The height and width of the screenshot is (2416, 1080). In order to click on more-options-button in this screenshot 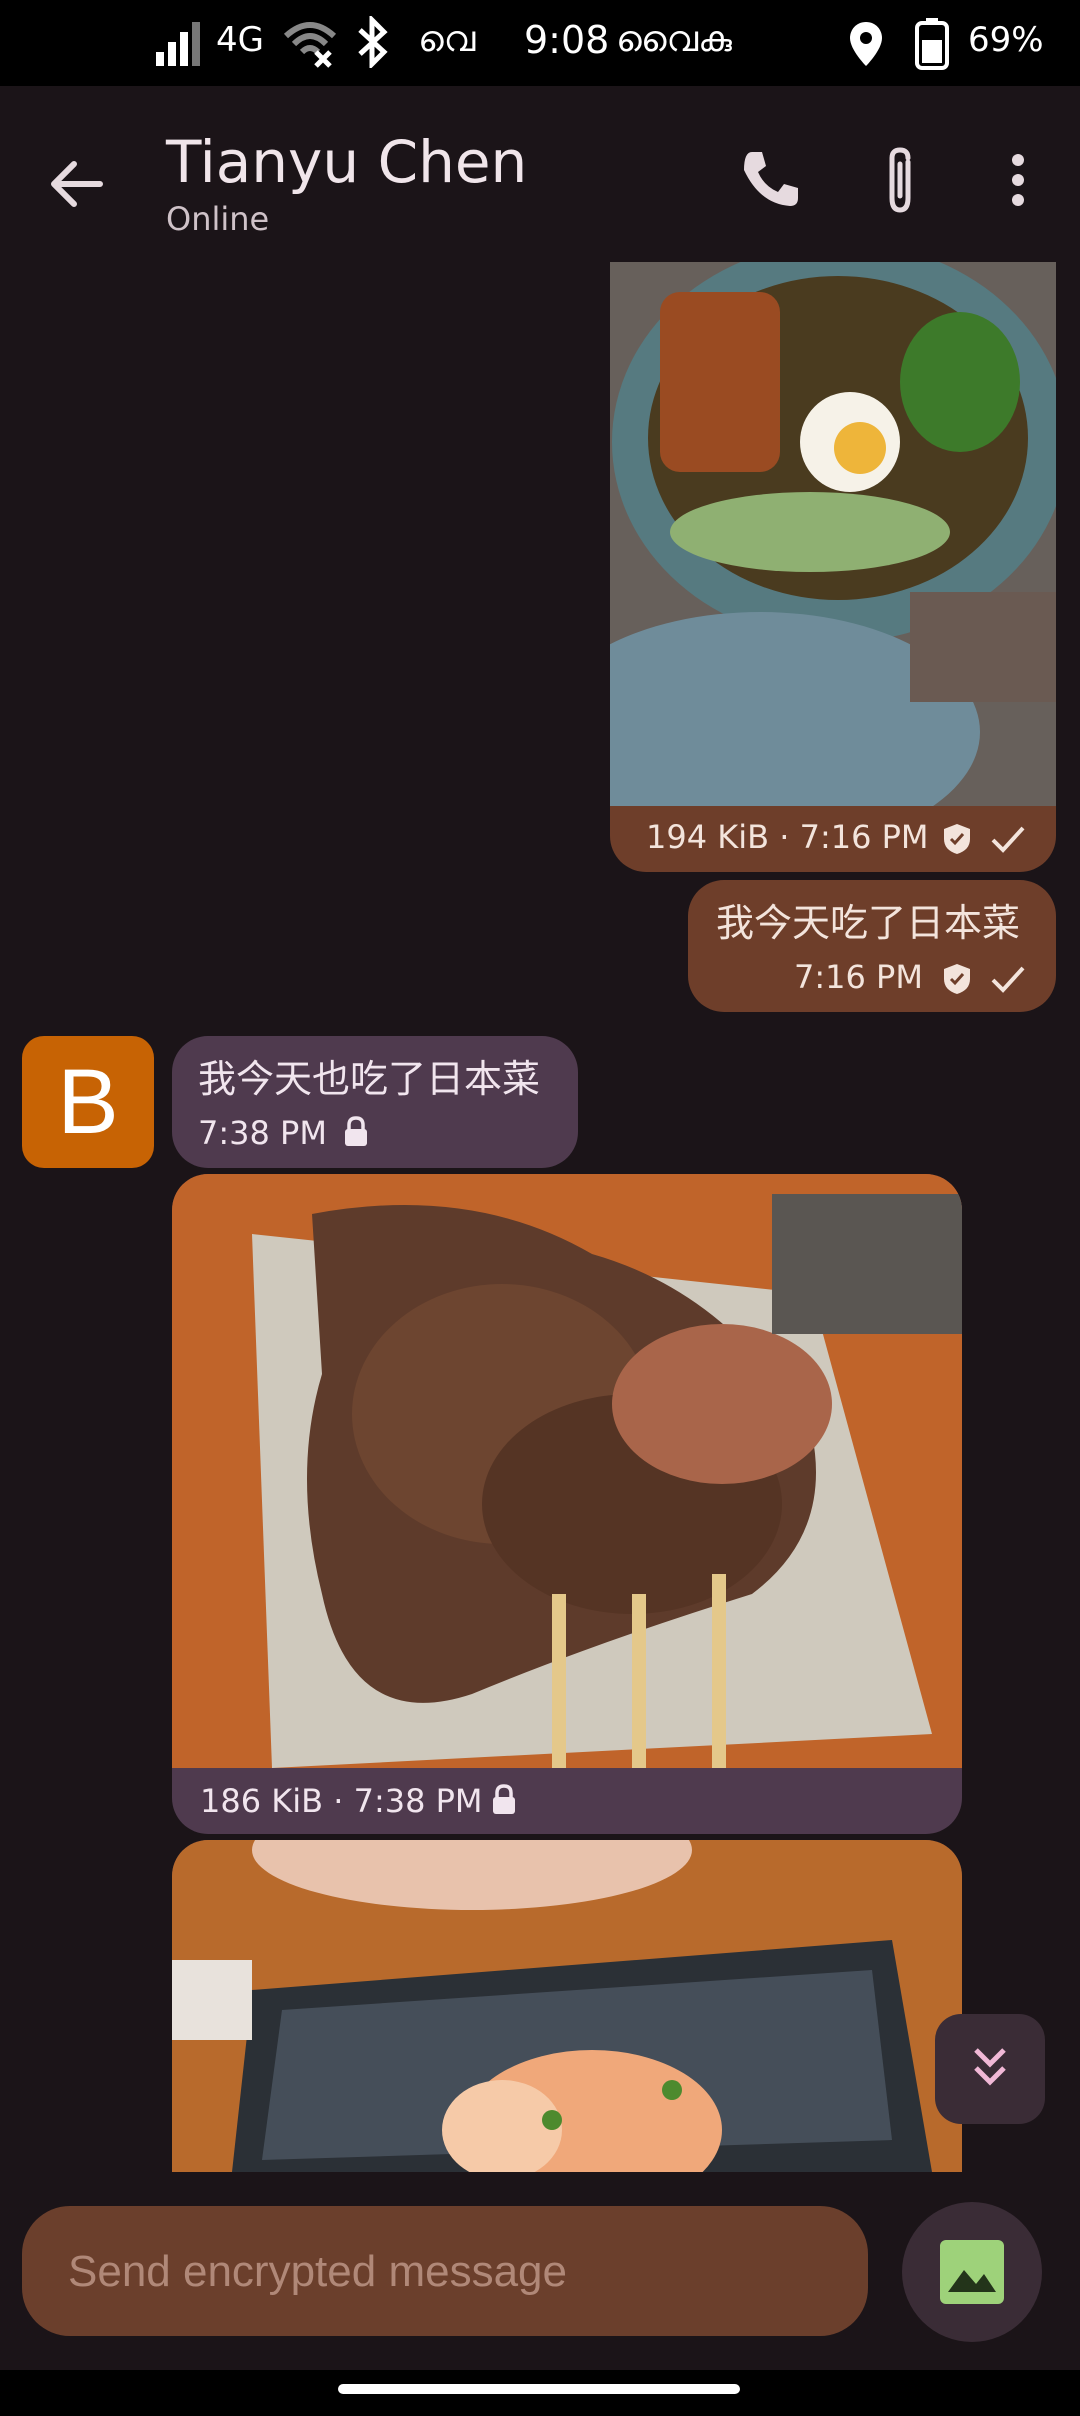, I will do `click(1018, 180)`.